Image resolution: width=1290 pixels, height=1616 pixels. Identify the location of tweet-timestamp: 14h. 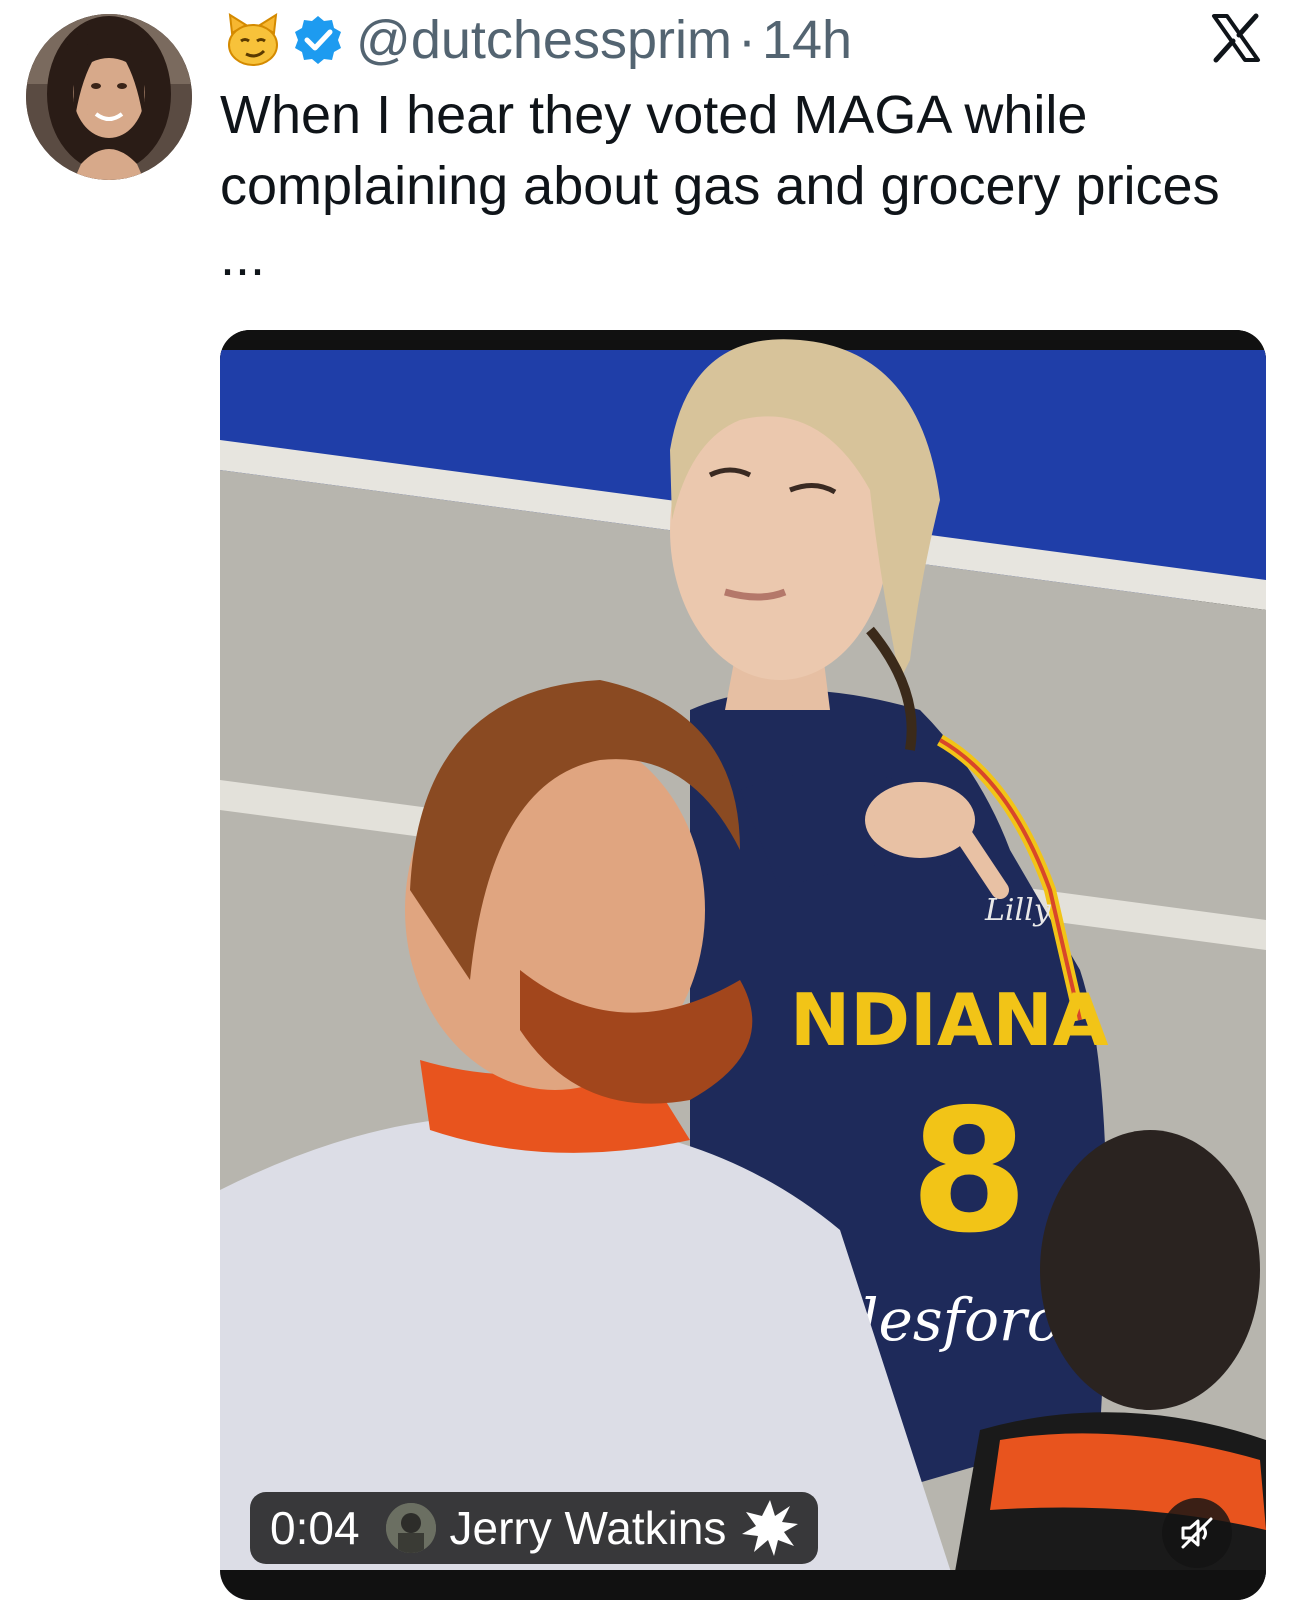
(807, 40).